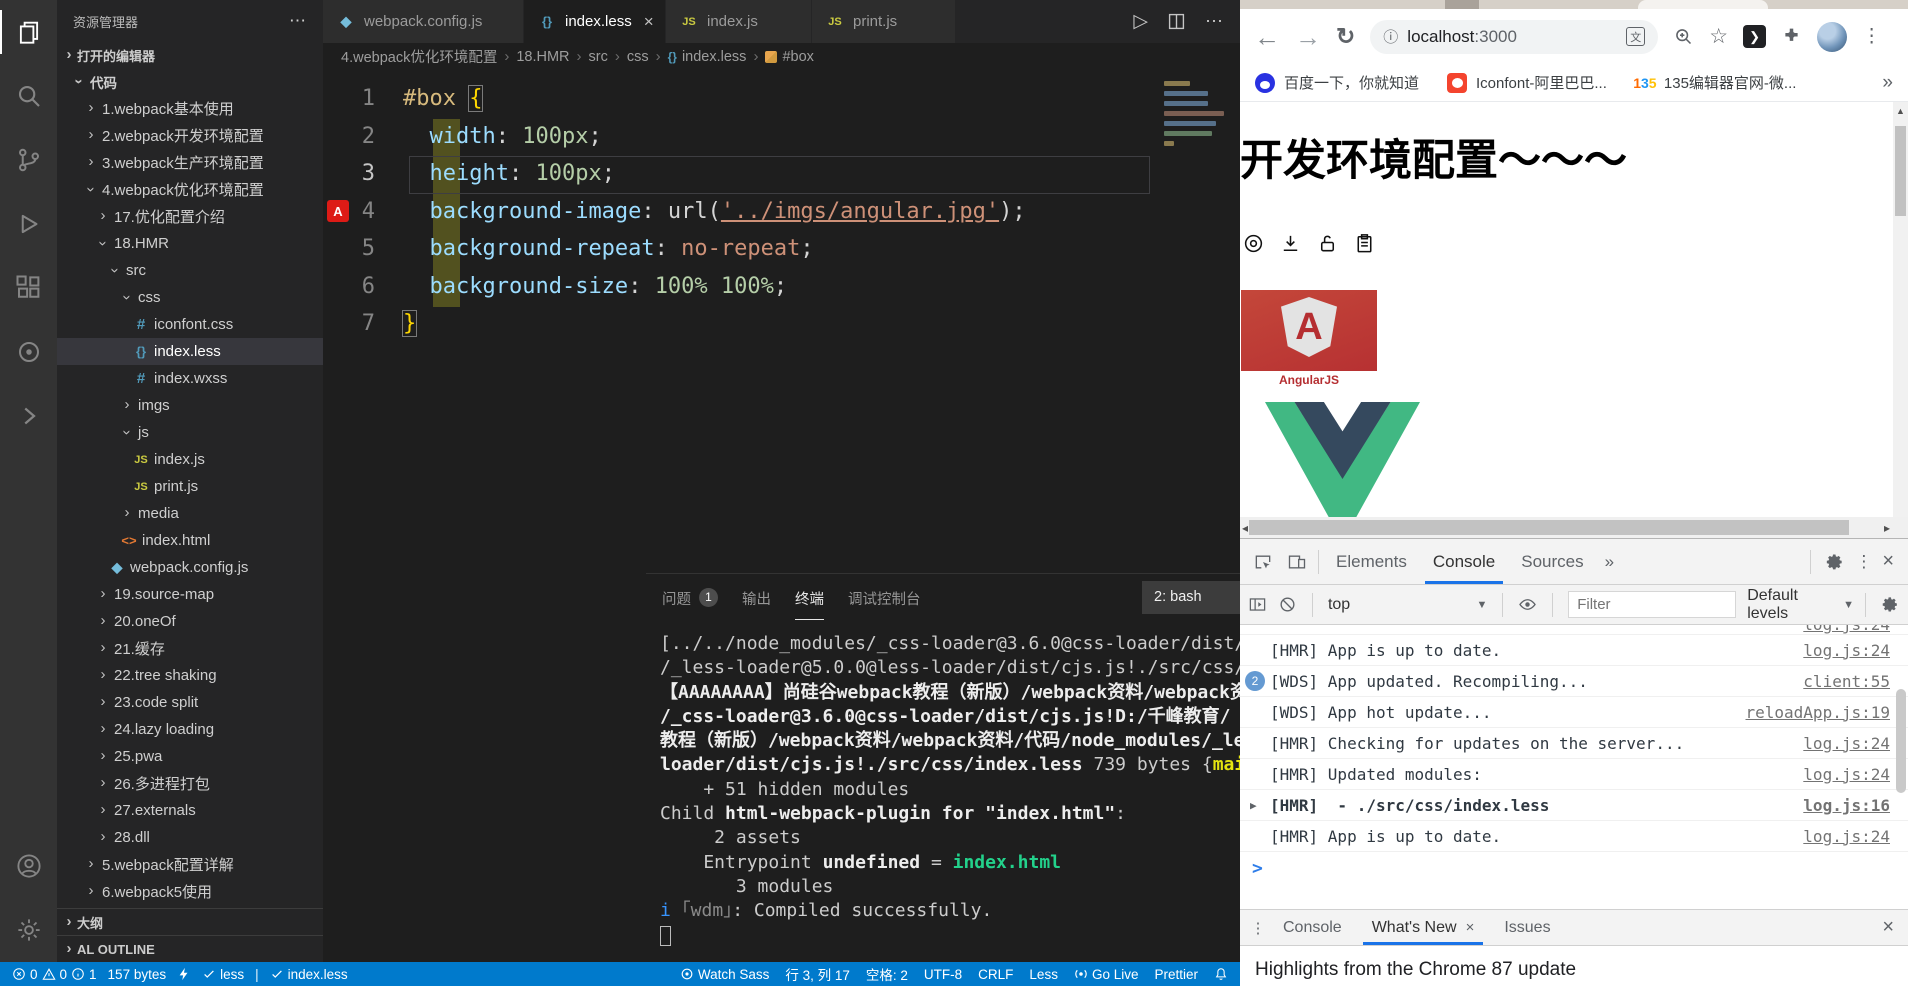 The height and width of the screenshot is (986, 1908). I want to click on tree-item: › 22.tree shaking, so click(190, 675).